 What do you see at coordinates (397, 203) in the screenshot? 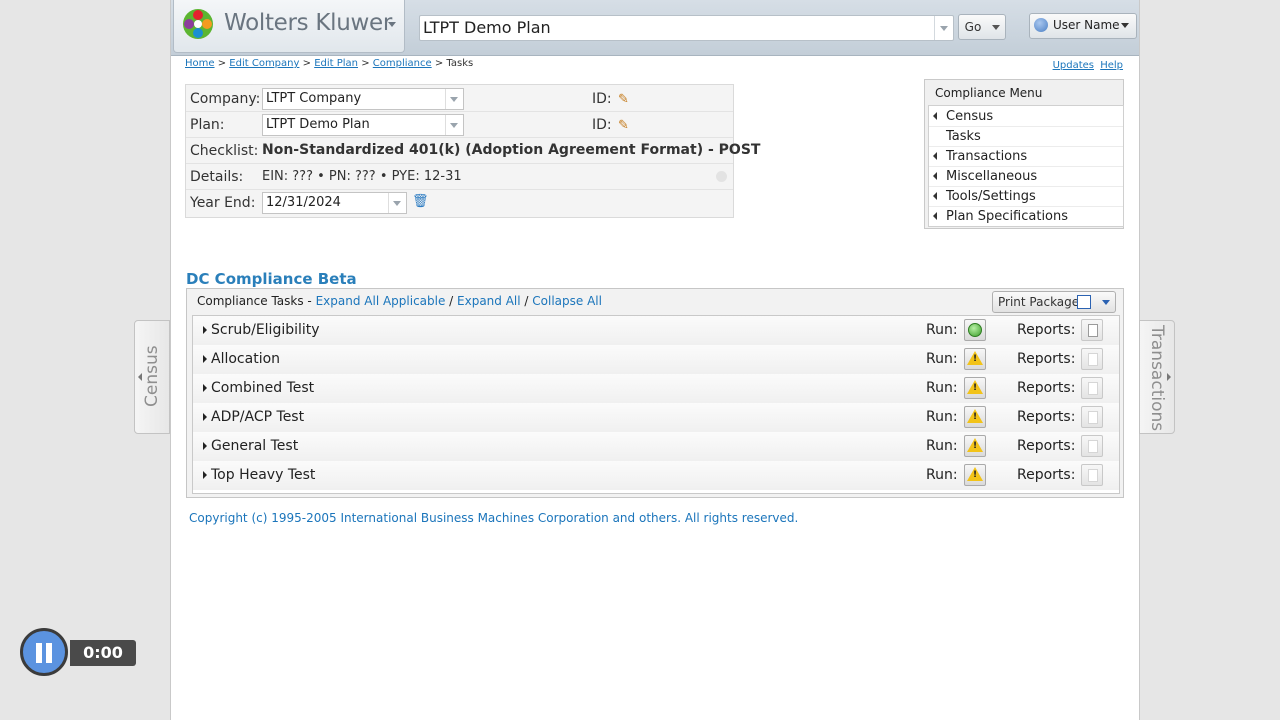
I see `year-end-dropdown` at bounding box center [397, 203].